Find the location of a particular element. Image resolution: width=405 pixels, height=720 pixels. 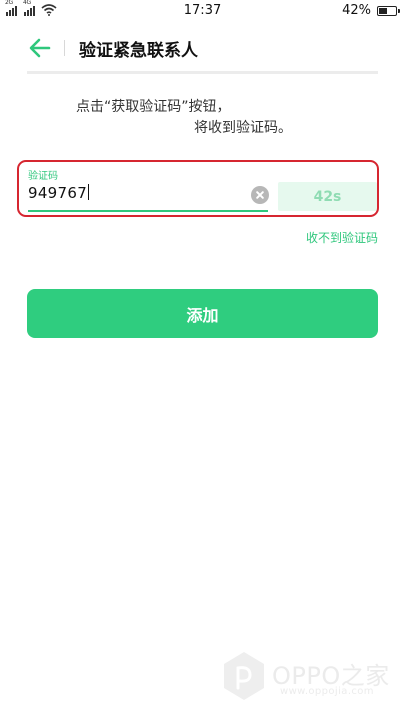

instruction-line-2: 将收到验证码。 is located at coordinates (243, 128).